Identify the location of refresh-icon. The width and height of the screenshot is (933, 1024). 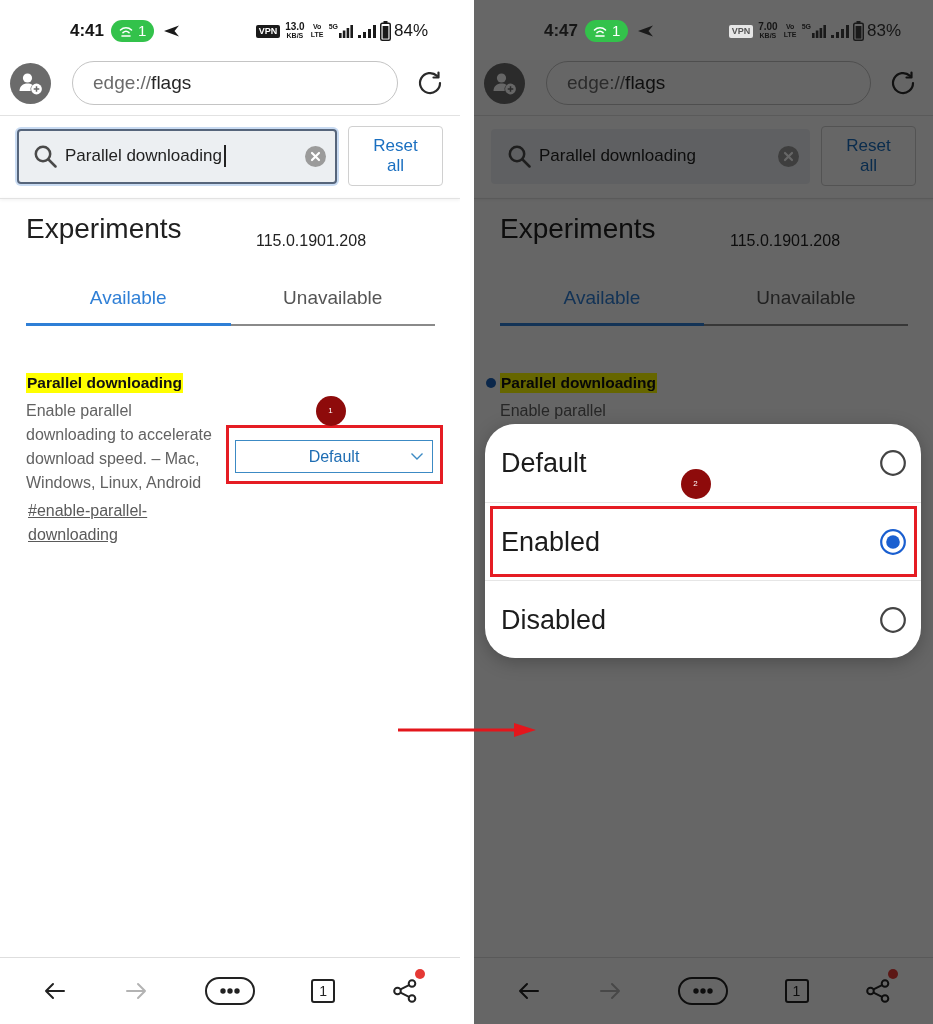
(430, 83).